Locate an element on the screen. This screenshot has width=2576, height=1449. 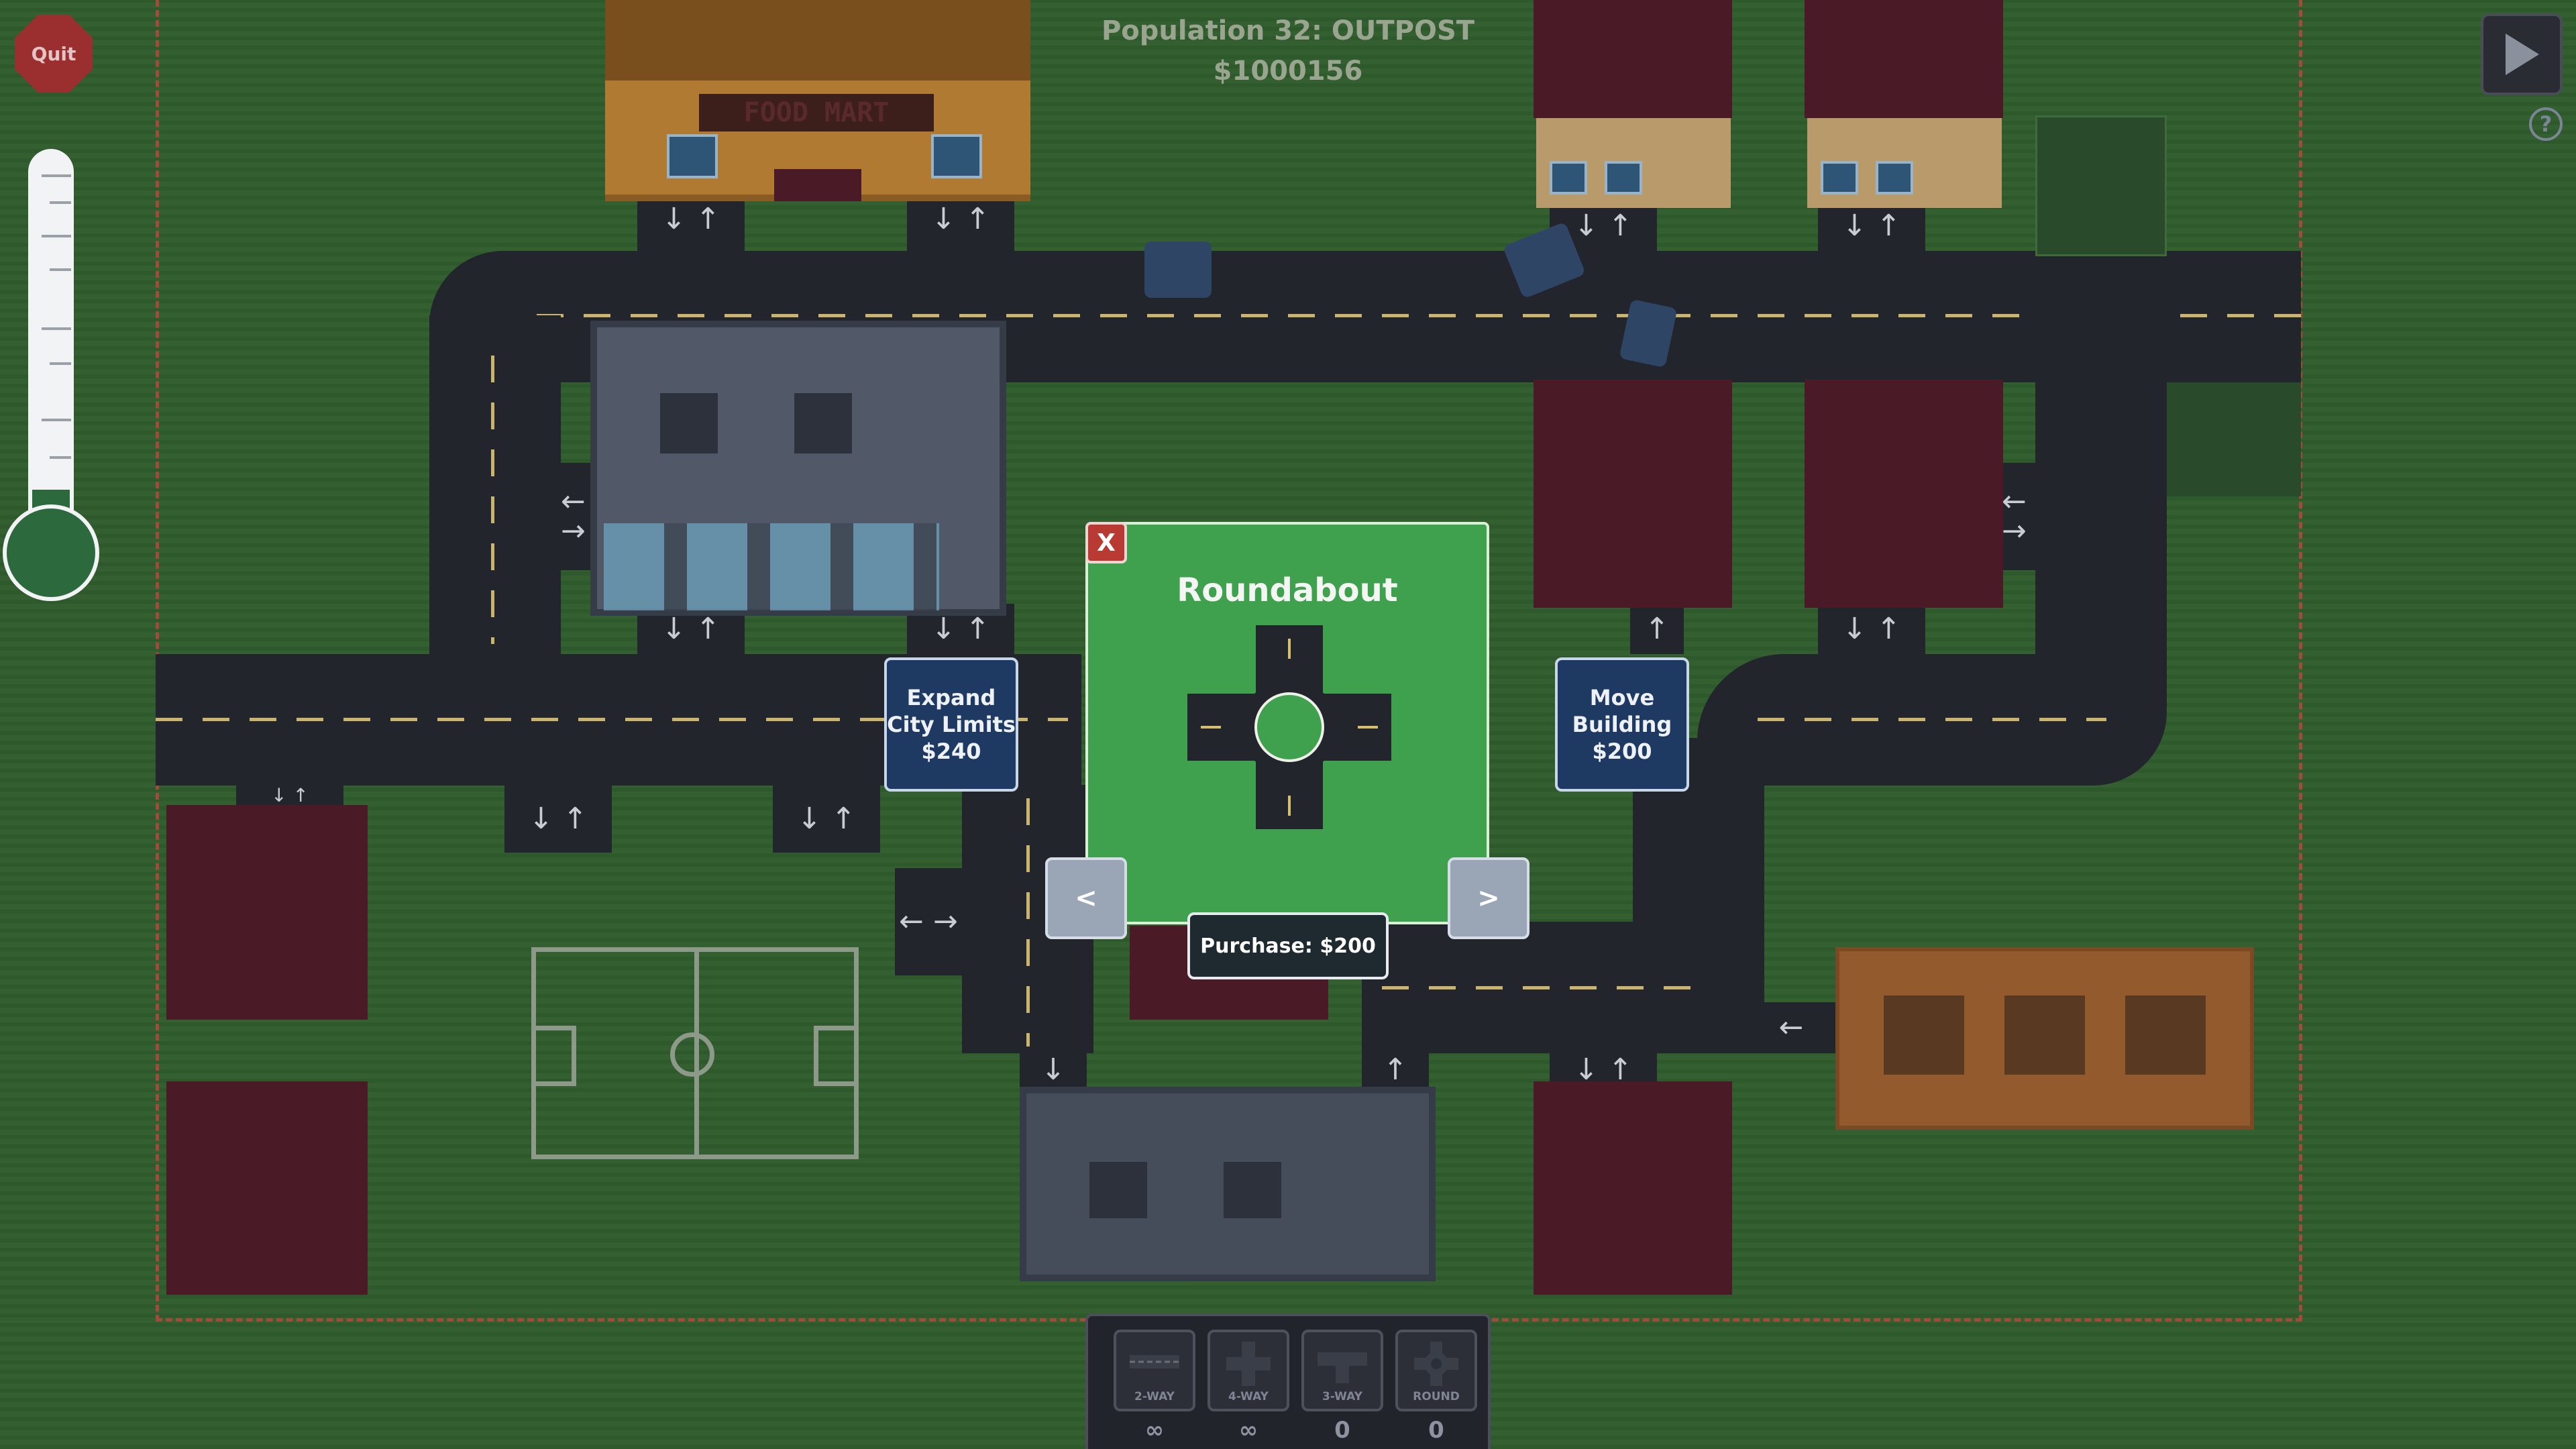
prev-item-button: < is located at coordinates (1086, 898).